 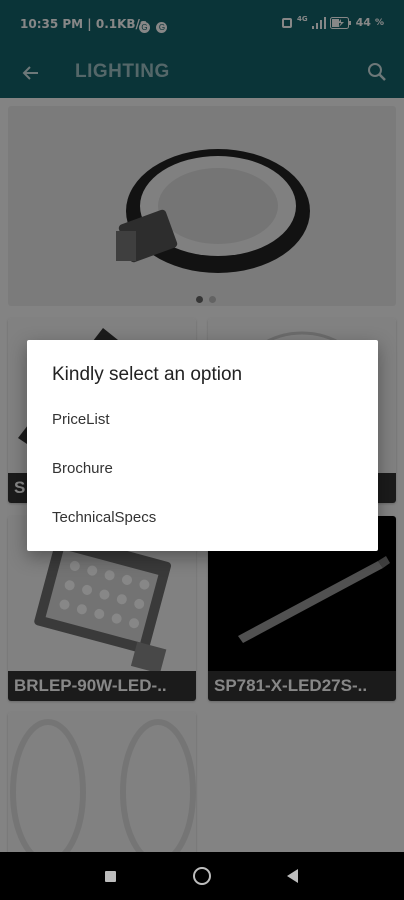 I want to click on option-technical-specs: TechnicalSpecs, so click(x=202, y=518).